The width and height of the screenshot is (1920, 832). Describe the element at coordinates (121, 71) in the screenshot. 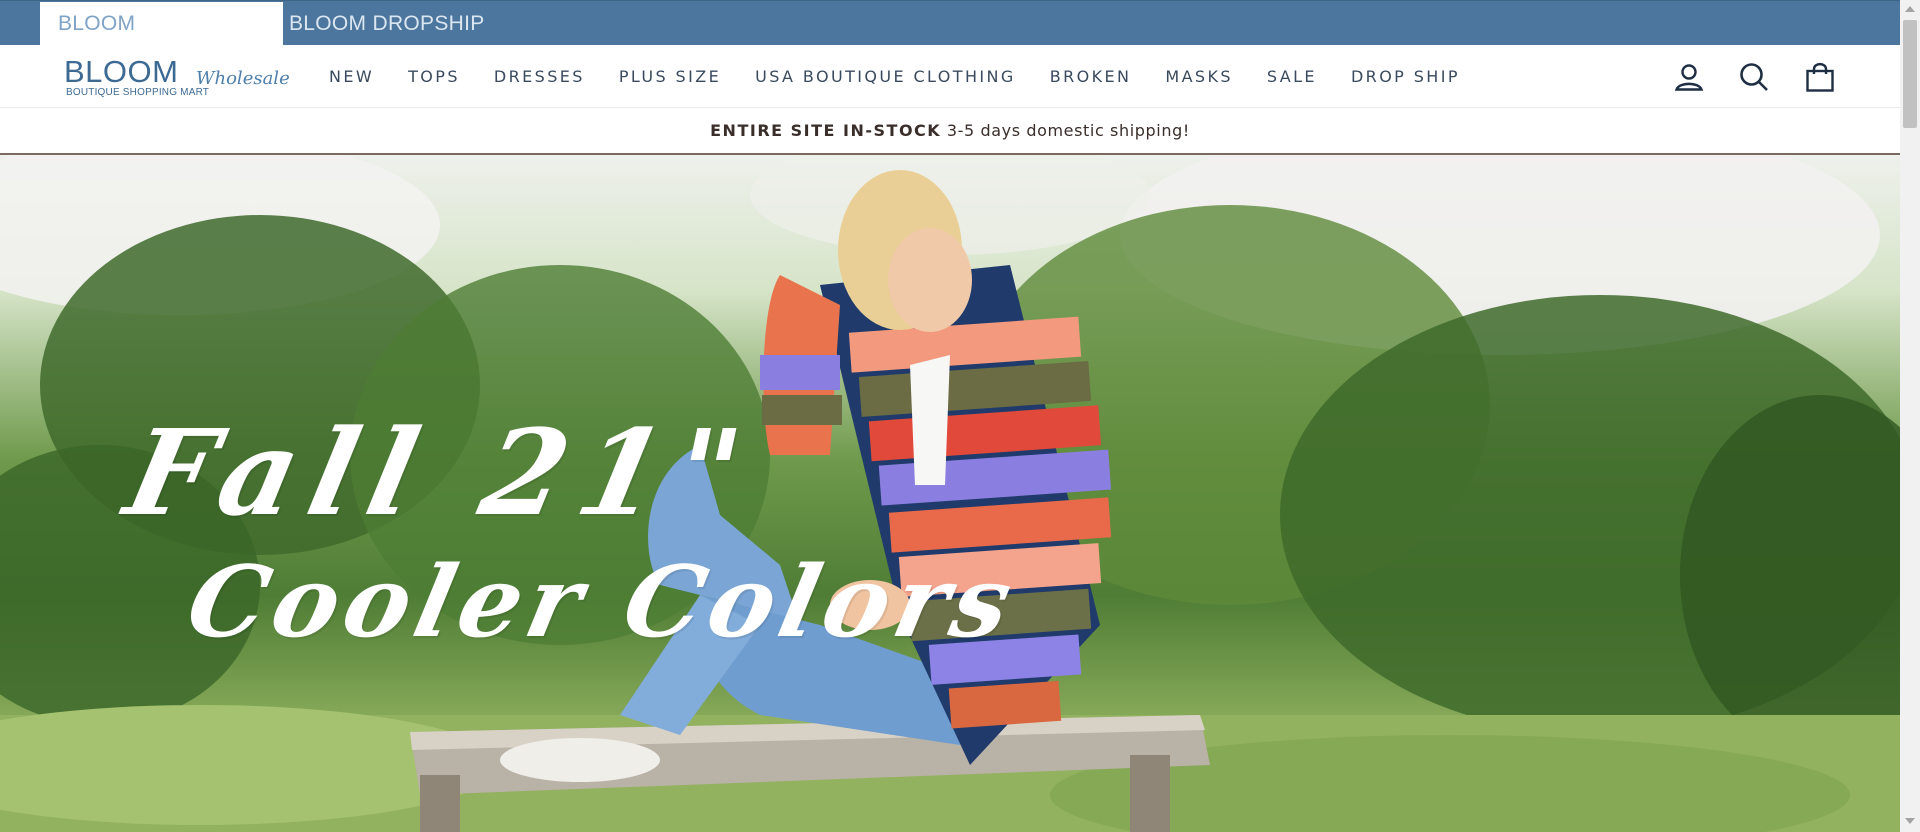

I see `logo-wordmark: BLOOM` at that location.